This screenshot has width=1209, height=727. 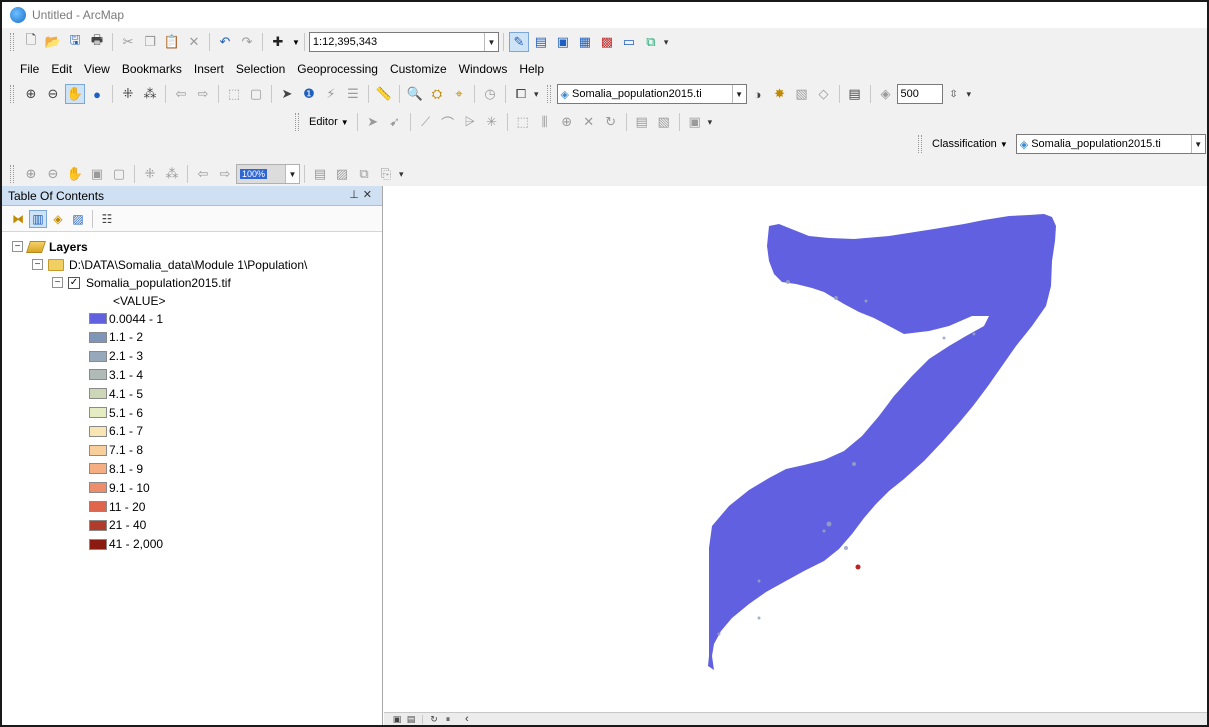 I want to click on menu-geoprocessing: Geoprocessing, so click(x=337, y=69).